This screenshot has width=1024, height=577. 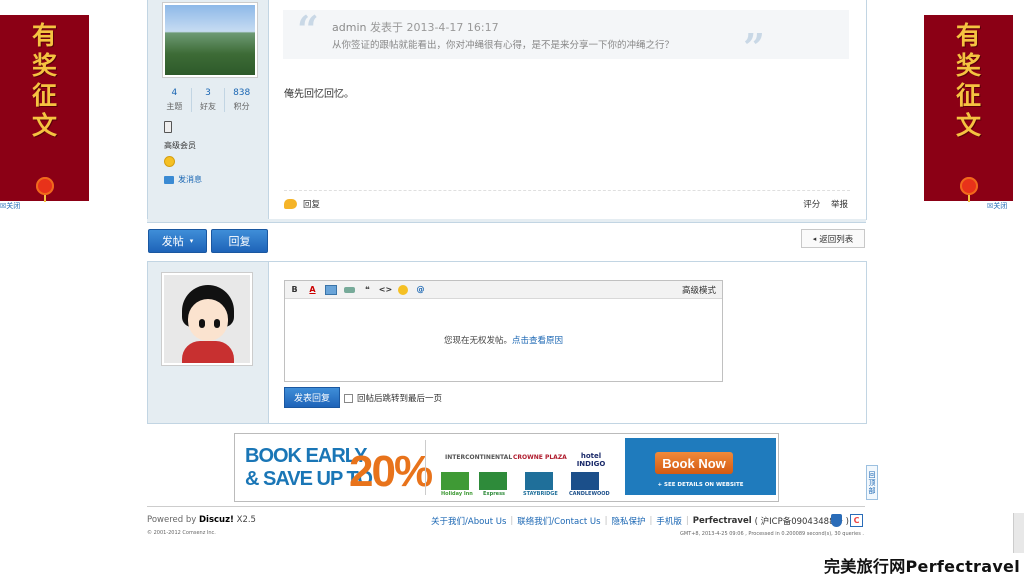 I want to click on scrollbar, so click(x=1018, y=533).